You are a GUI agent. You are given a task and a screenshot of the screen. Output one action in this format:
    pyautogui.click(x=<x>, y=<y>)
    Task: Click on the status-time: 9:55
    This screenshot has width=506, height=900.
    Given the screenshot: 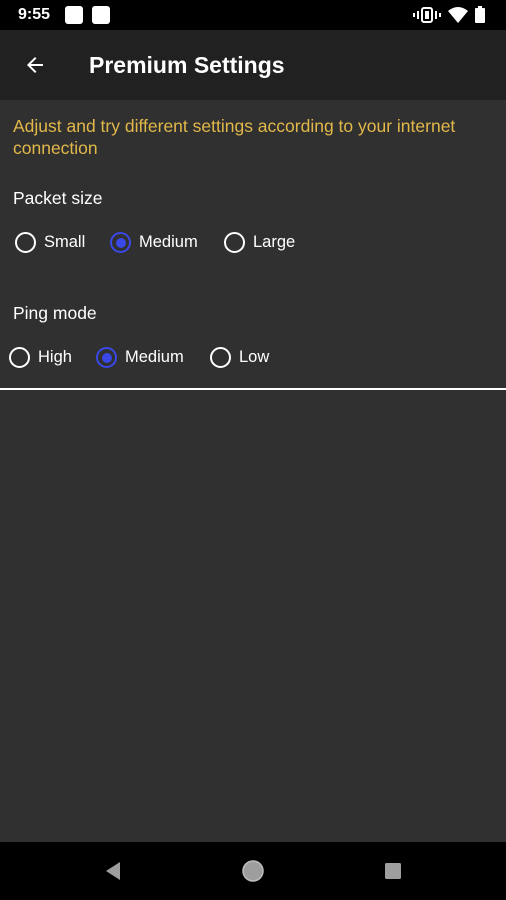 What is the action you would take?
    pyautogui.click(x=34, y=14)
    